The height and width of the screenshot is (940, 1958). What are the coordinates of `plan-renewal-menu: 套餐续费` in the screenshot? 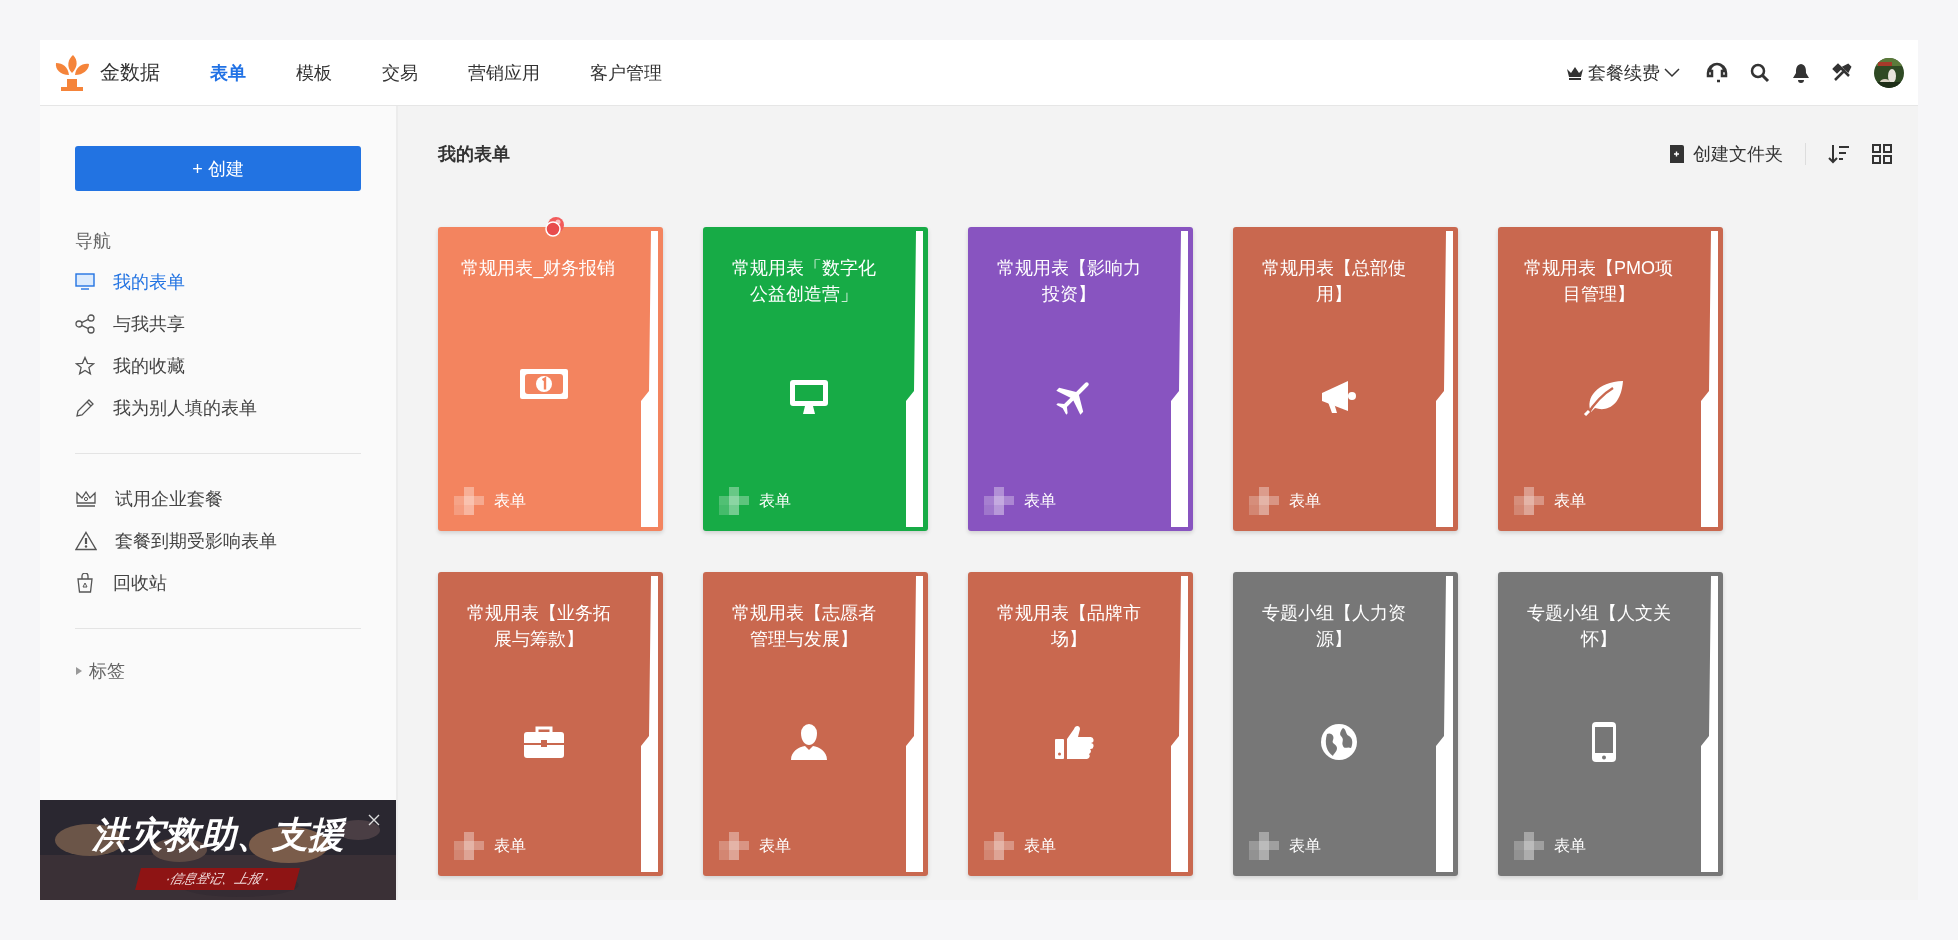 It's located at (1623, 72).